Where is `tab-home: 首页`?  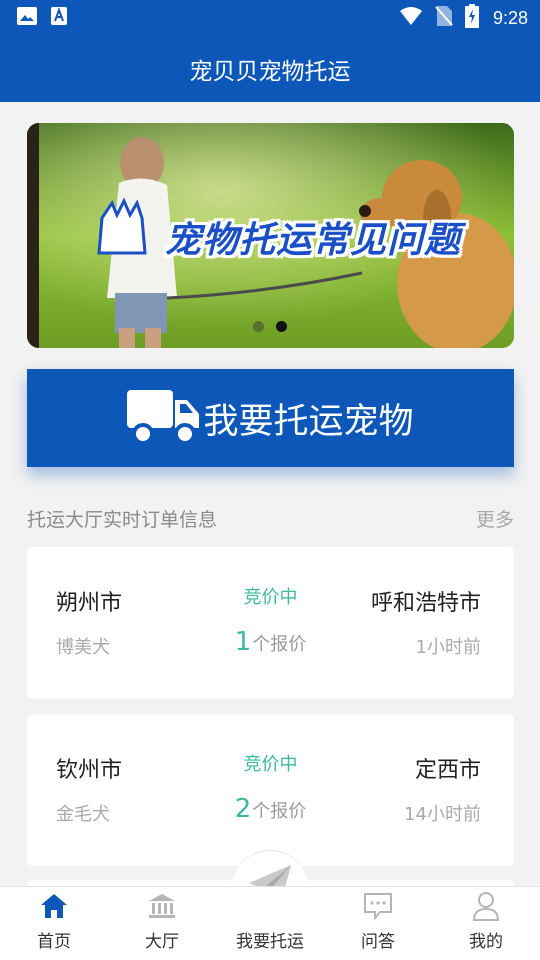 tab-home: 首页 is located at coordinates (54, 923).